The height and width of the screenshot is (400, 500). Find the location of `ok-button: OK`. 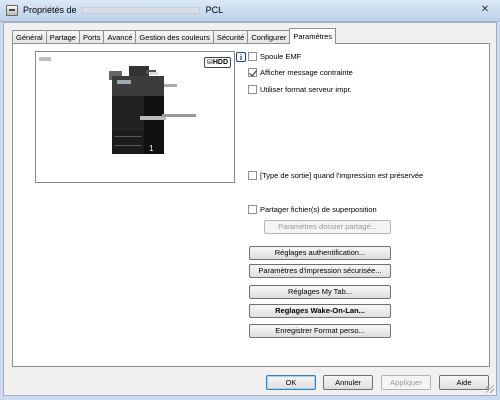

ok-button: OK is located at coordinates (291, 382).